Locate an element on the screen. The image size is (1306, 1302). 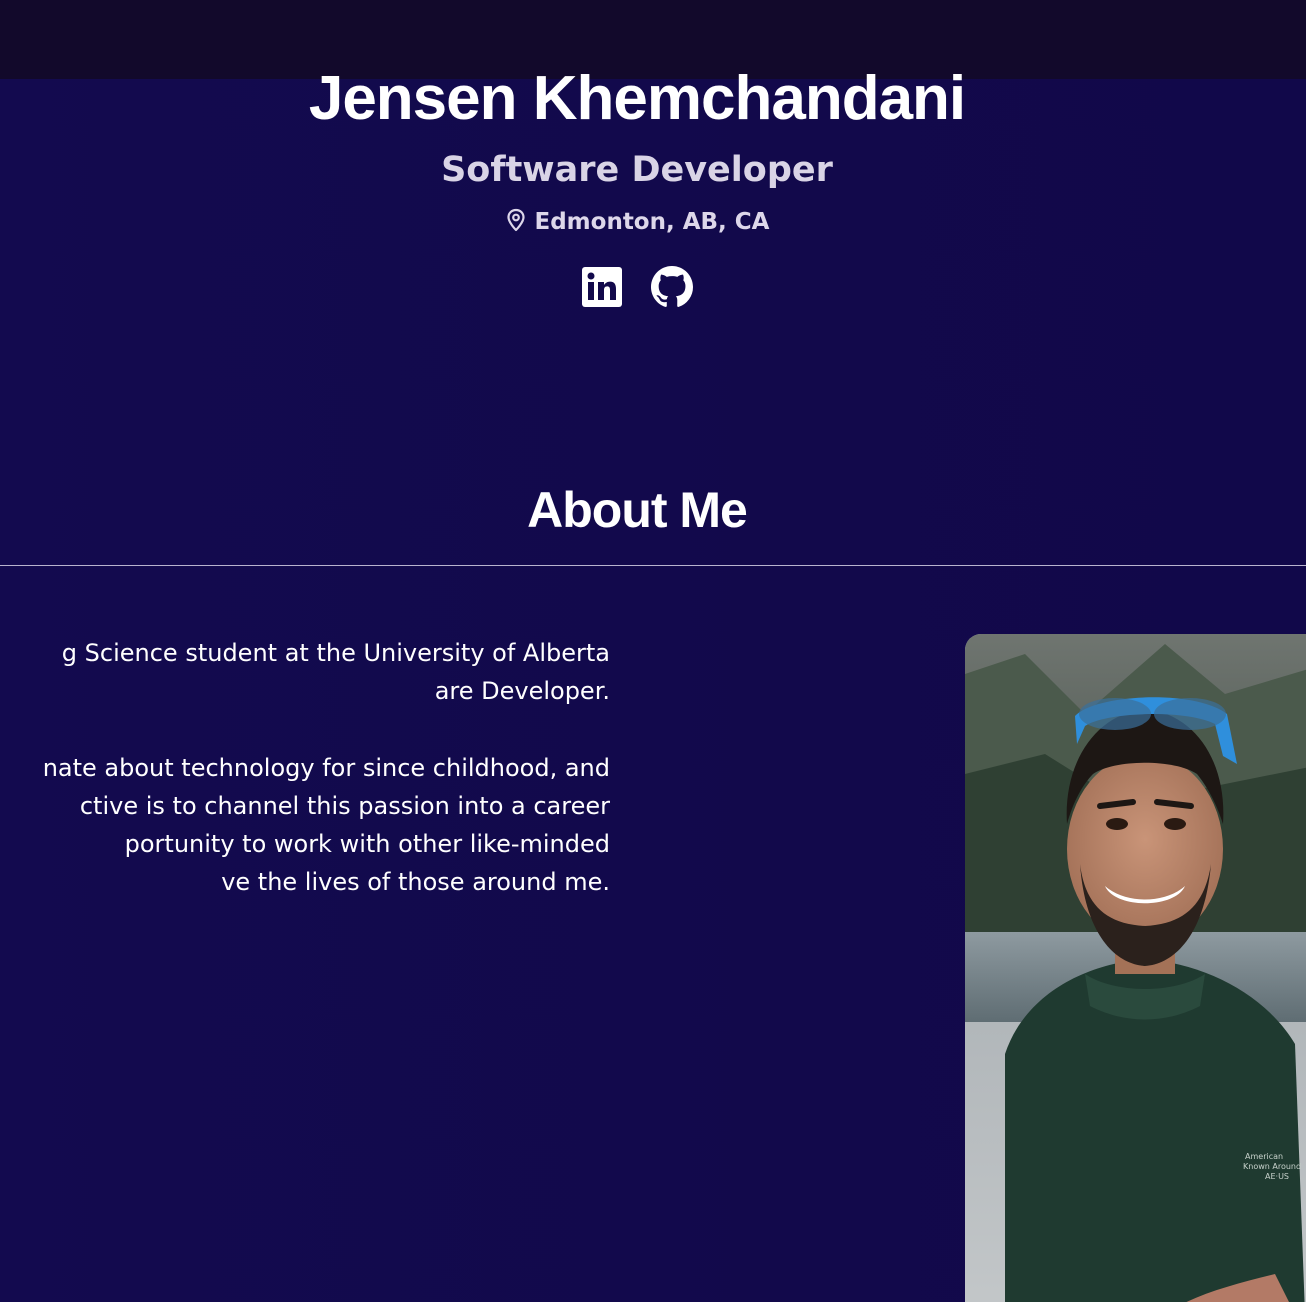
hero-location: Edmonton, AB, CA is located at coordinates (637, 222).